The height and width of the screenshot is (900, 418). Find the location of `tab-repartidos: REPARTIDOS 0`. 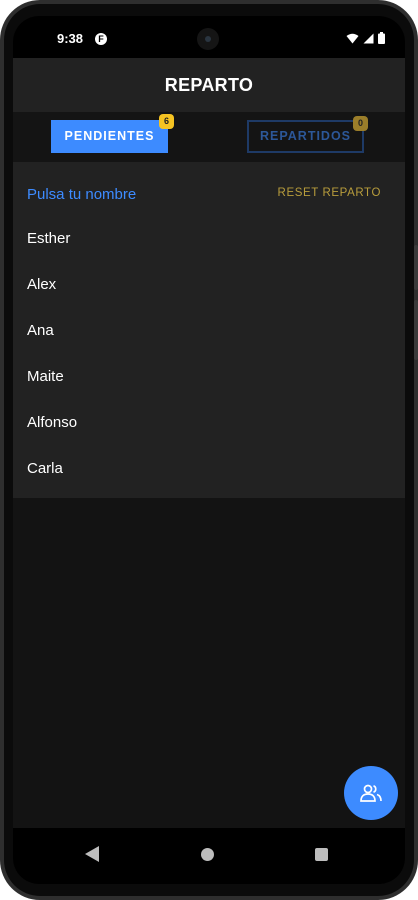

tab-repartidos: REPARTIDOS 0 is located at coordinates (307, 134).